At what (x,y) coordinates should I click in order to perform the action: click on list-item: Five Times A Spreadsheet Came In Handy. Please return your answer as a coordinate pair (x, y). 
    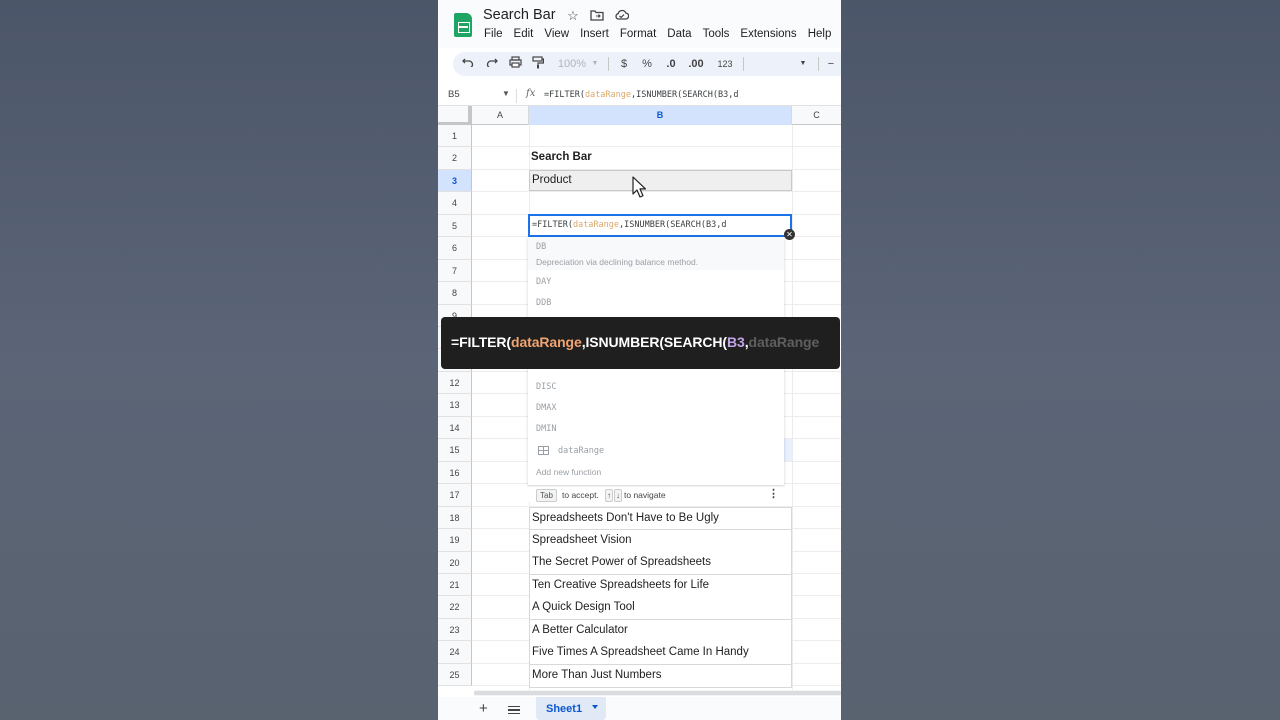
    Looking at the image, I should click on (660, 653).